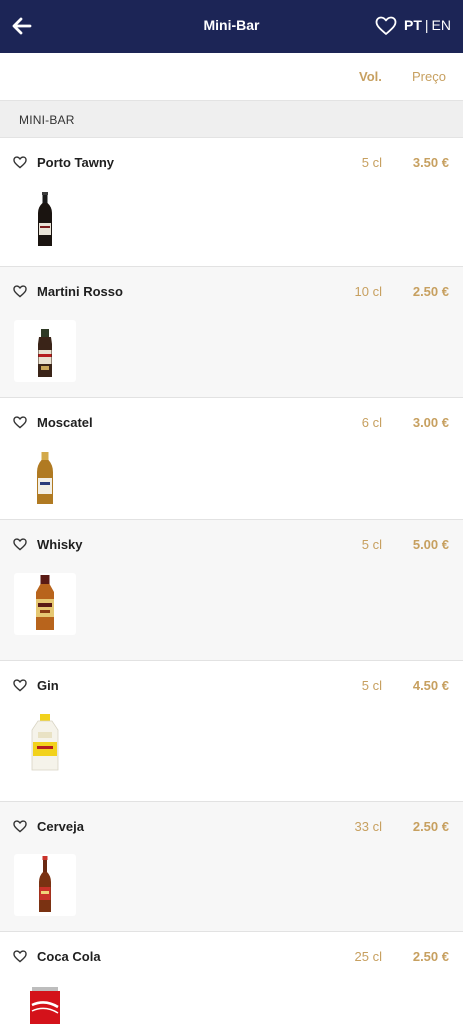 The image size is (463, 1024). What do you see at coordinates (22, 26) in the screenshot?
I see `back-arrow-icon` at bounding box center [22, 26].